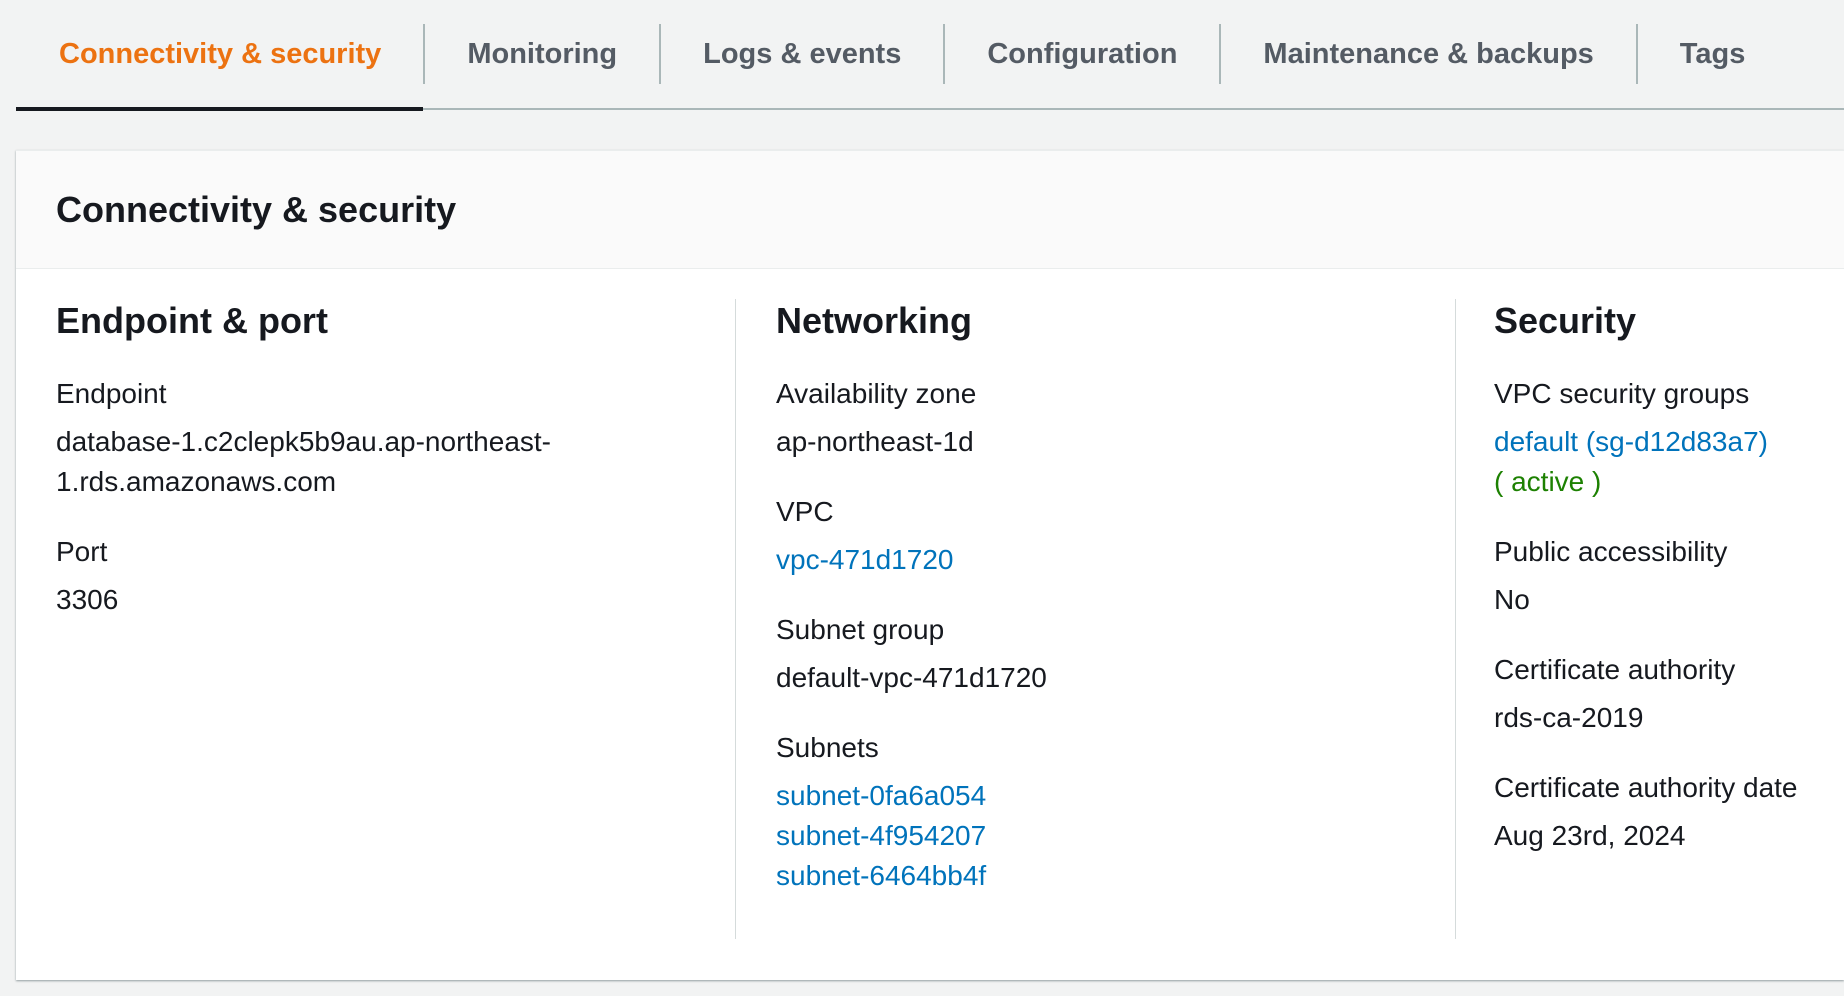 The height and width of the screenshot is (996, 1844). What do you see at coordinates (1428, 54) in the screenshot?
I see `tab-maintenance-backups: Maintenance & backups` at bounding box center [1428, 54].